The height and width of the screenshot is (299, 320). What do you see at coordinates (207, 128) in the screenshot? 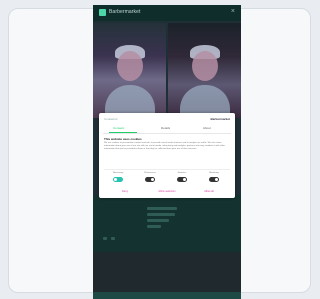
I see `tab-about: About` at bounding box center [207, 128].